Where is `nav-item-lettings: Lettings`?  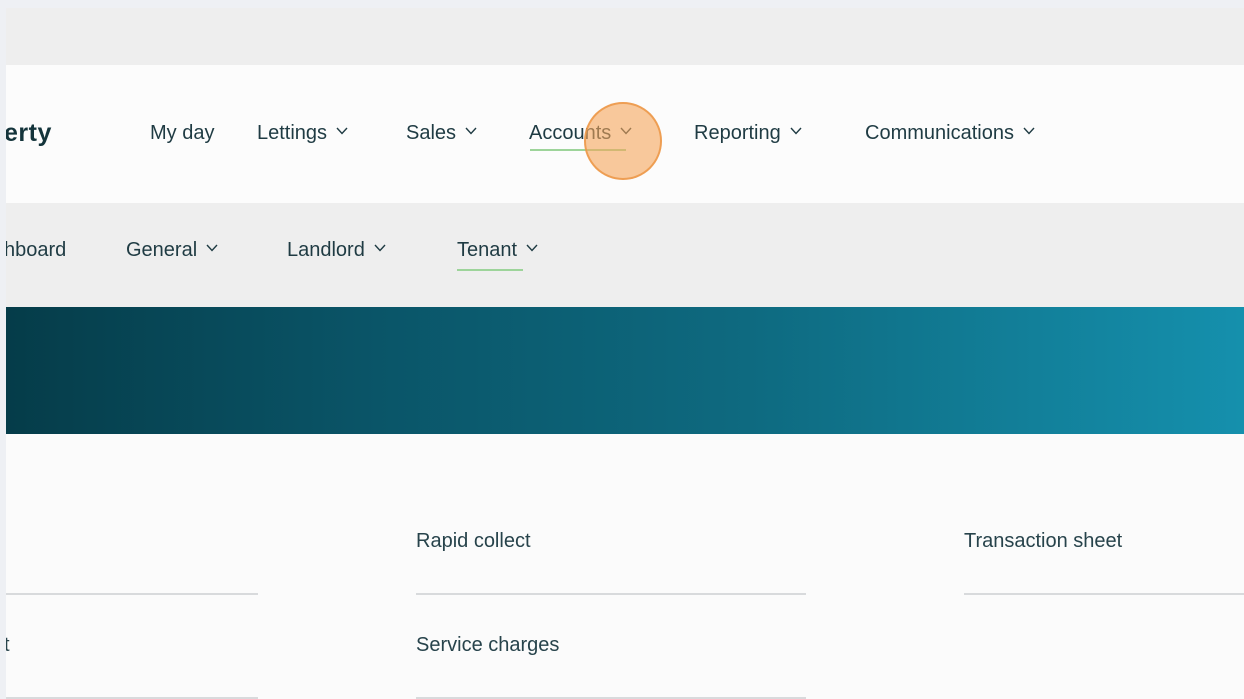 nav-item-lettings: Lettings is located at coordinates (302, 133).